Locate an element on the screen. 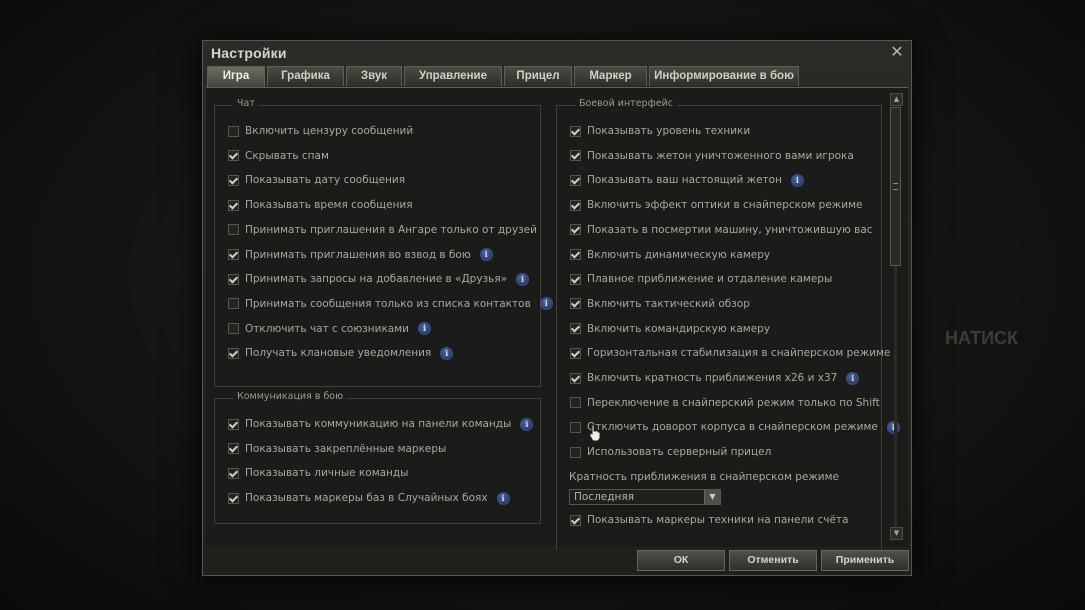  comms-group-title: Коммуникация в бою is located at coordinates (290, 396).